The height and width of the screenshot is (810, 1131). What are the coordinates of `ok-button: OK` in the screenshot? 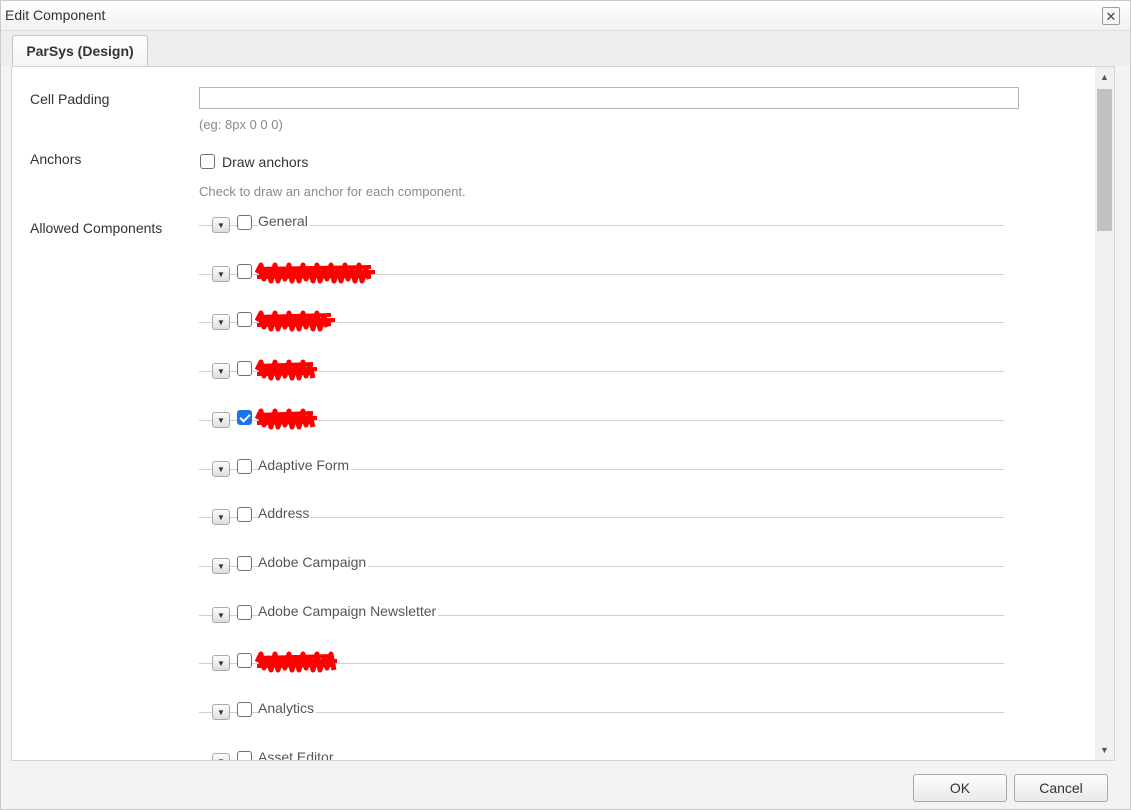 It's located at (960, 788).